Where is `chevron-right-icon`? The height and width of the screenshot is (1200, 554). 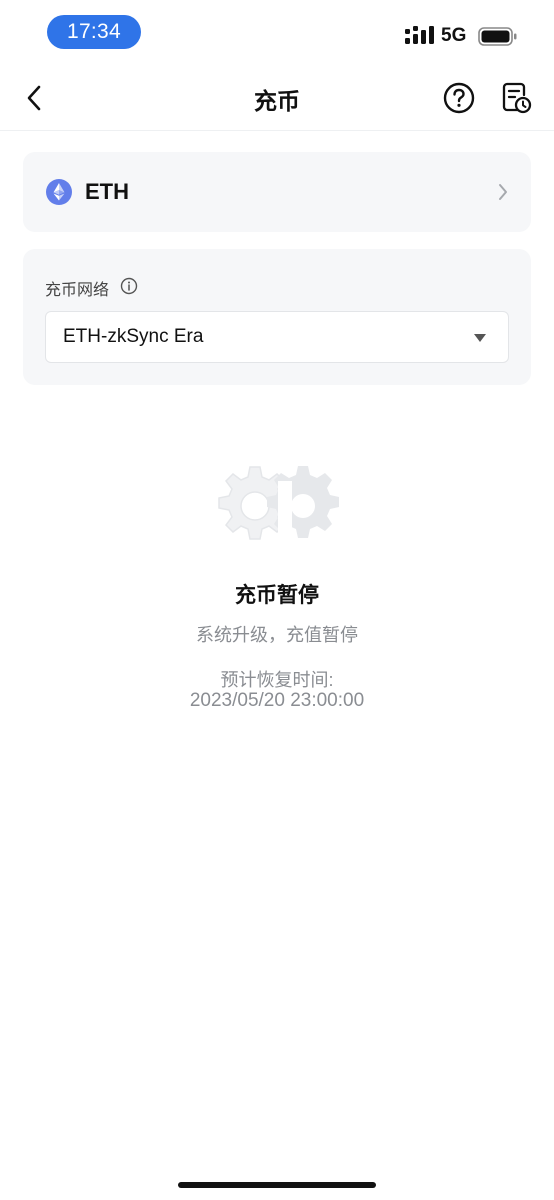
chevron-right-icon is located at coordinates (503, 192).